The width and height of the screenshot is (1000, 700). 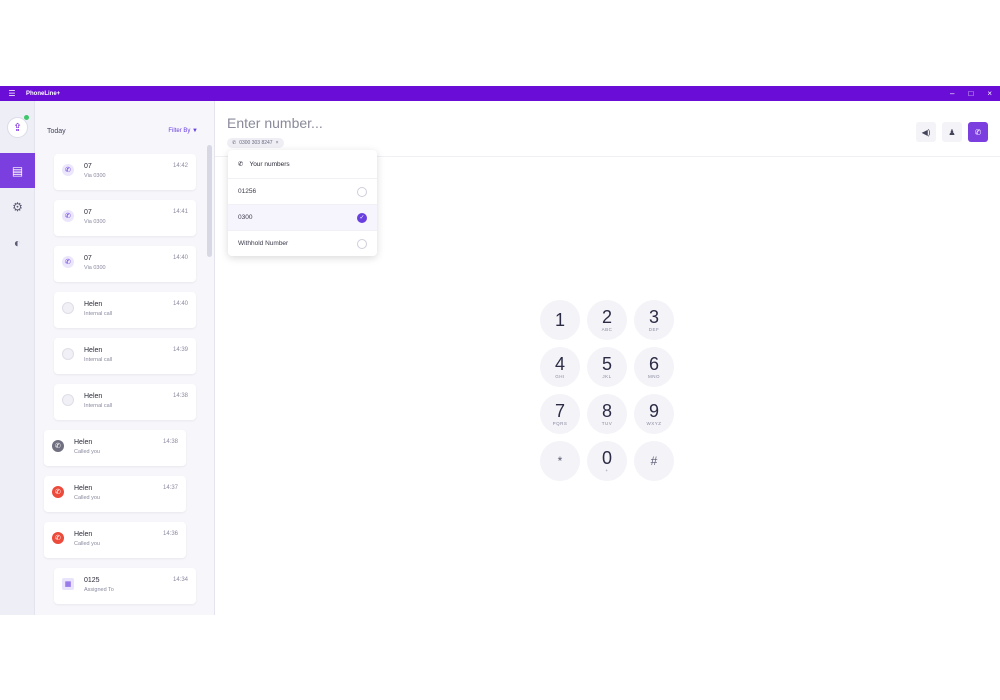 I want to click on key-4: 4 GHI, so click(x=560, y=367).